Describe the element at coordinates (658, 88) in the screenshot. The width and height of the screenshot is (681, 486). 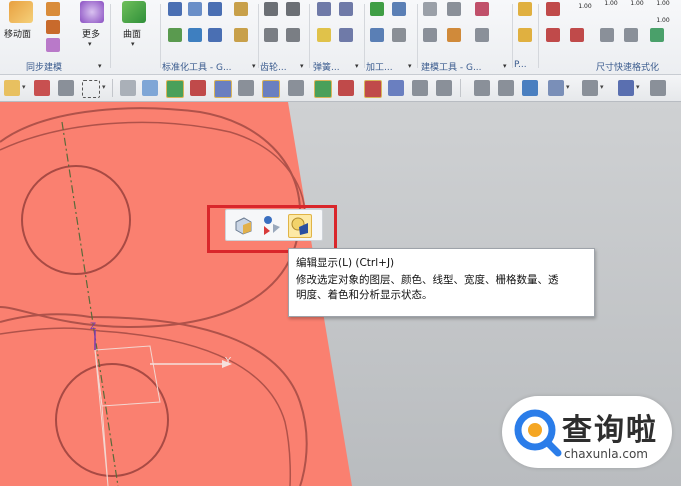
I see `more-tools-icon` at that location.